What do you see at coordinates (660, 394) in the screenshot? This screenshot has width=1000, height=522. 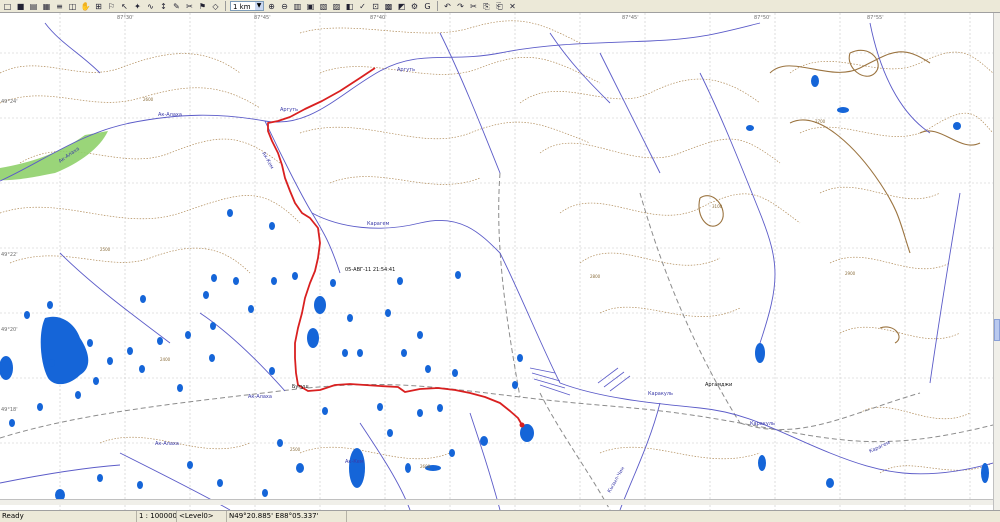 I see `river-label: Каракуль` at bounding box center [660, 394].